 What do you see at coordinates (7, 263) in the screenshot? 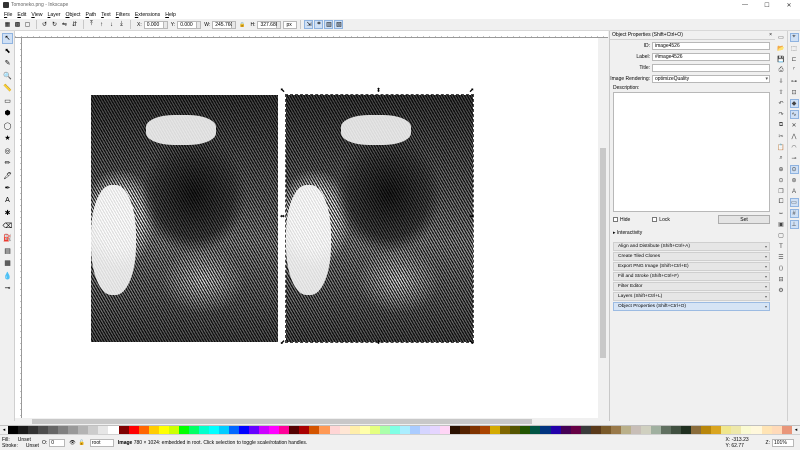
I see `mesh-tool-icon: ▦` at bounding box center [7, 263].